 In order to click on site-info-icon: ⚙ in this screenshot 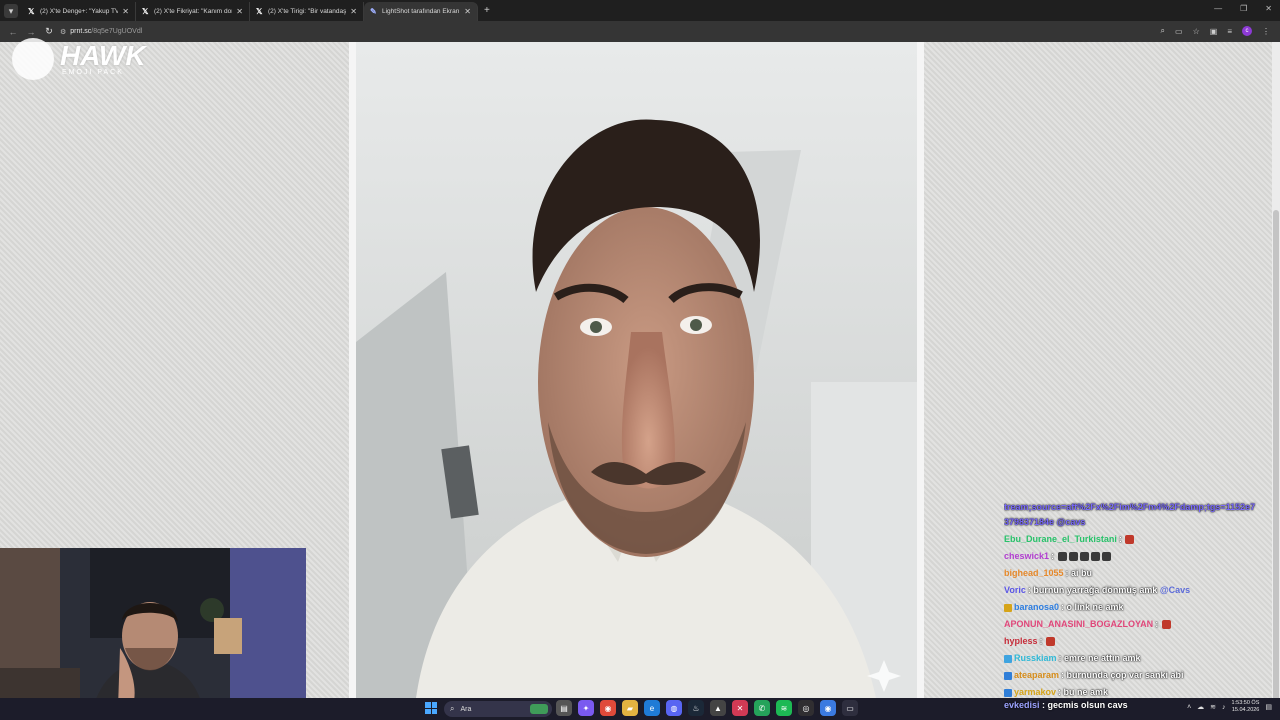, I will do `click(63, 32)`.